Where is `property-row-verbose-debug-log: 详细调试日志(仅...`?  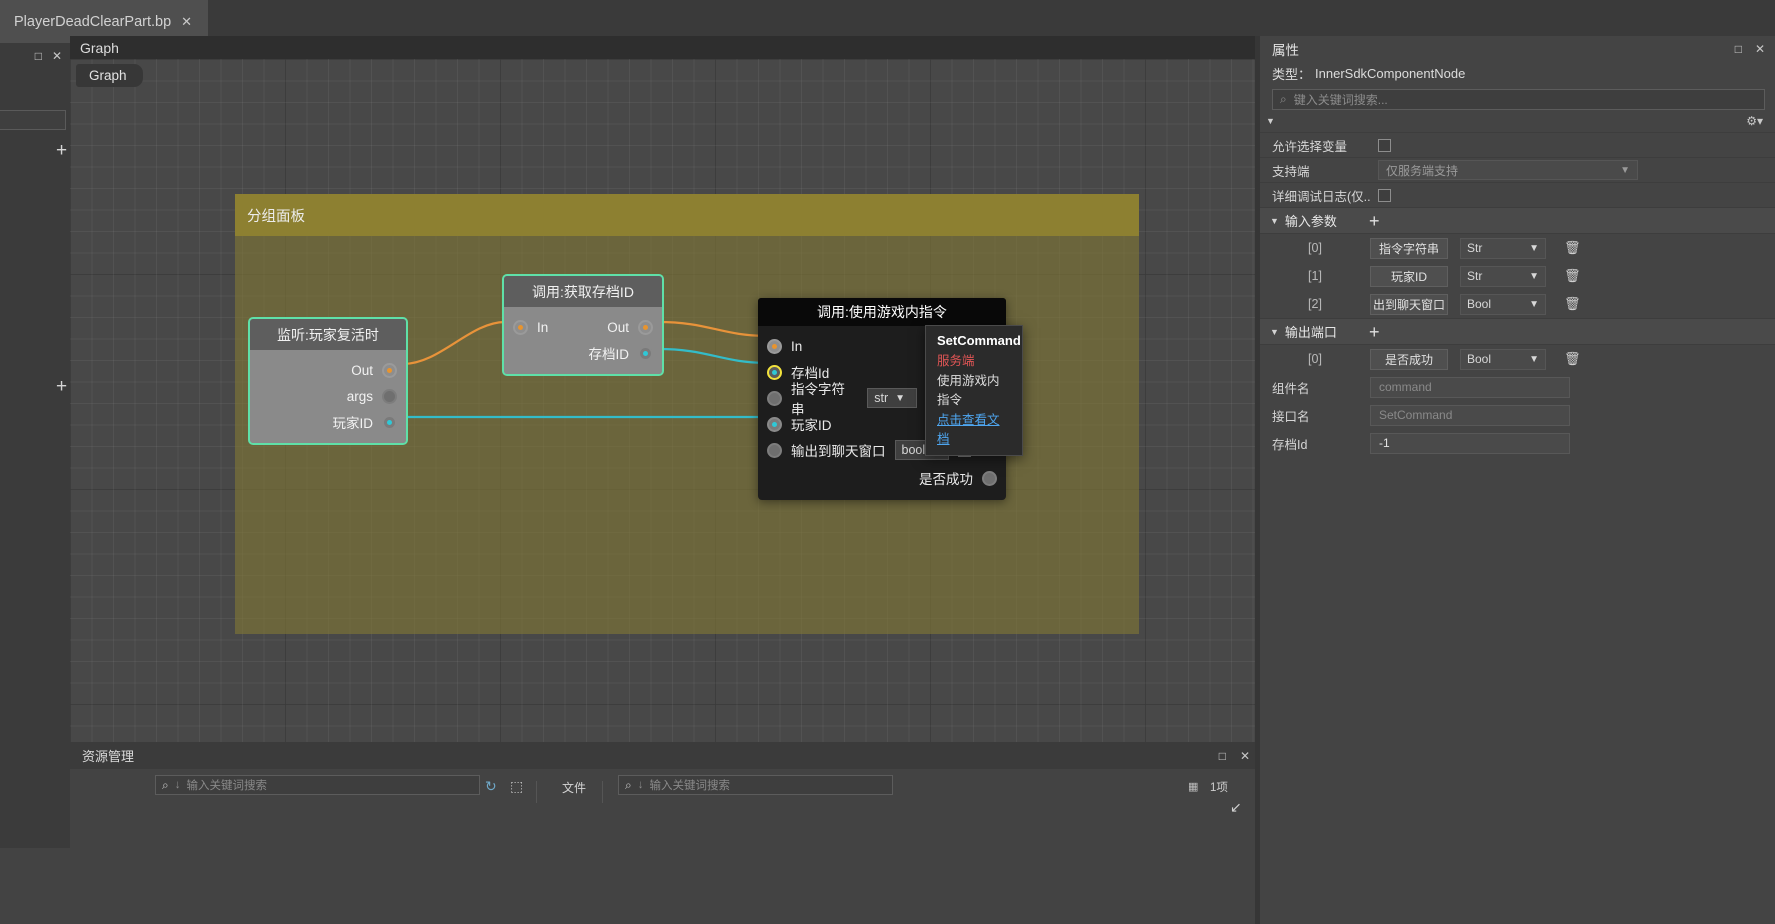 property-row-verbose-debug-log: 详细调试日志(仅... is located at coordinates (1517, 194).